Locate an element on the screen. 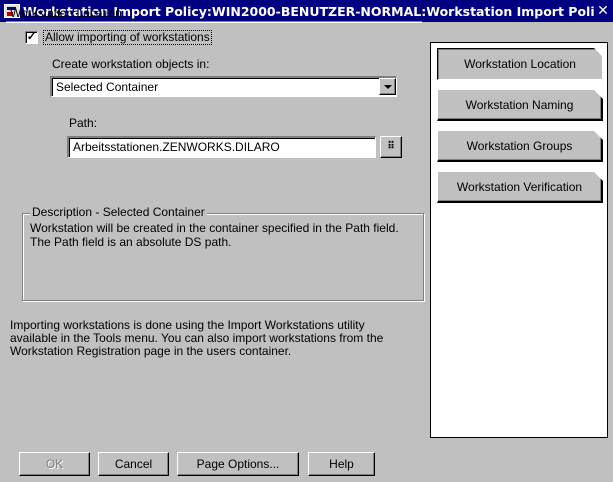 This screenshot has width=613, height=482. tab-workstation-groups: Workstation Groups is located at coordinates (520, 146).